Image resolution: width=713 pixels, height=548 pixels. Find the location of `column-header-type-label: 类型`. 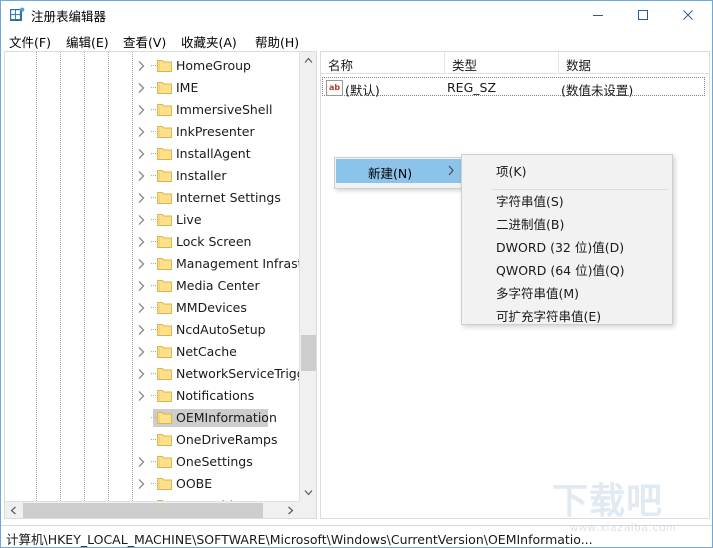

column-header-type-label: 类型 is located at coordinates (465, 65).